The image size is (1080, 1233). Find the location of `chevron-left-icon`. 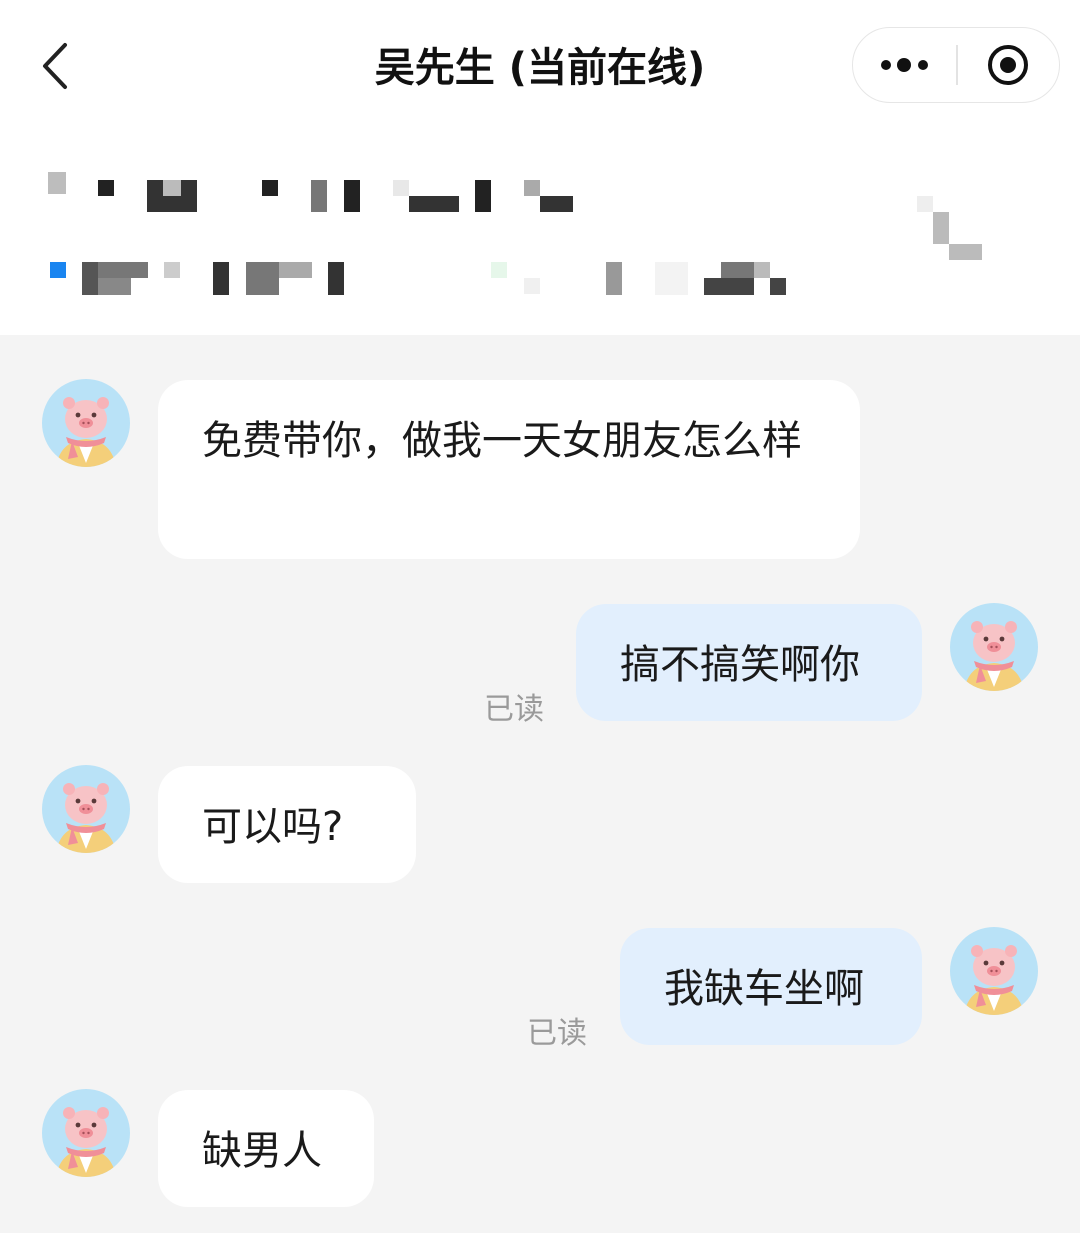

chevron-left-icon is located at coordinates (55, 66).